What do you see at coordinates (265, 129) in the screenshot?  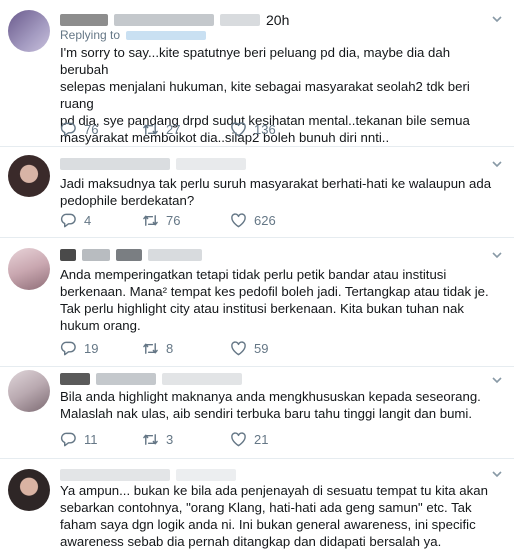 I see `like-count: 136` at bounding box center [265, 129].